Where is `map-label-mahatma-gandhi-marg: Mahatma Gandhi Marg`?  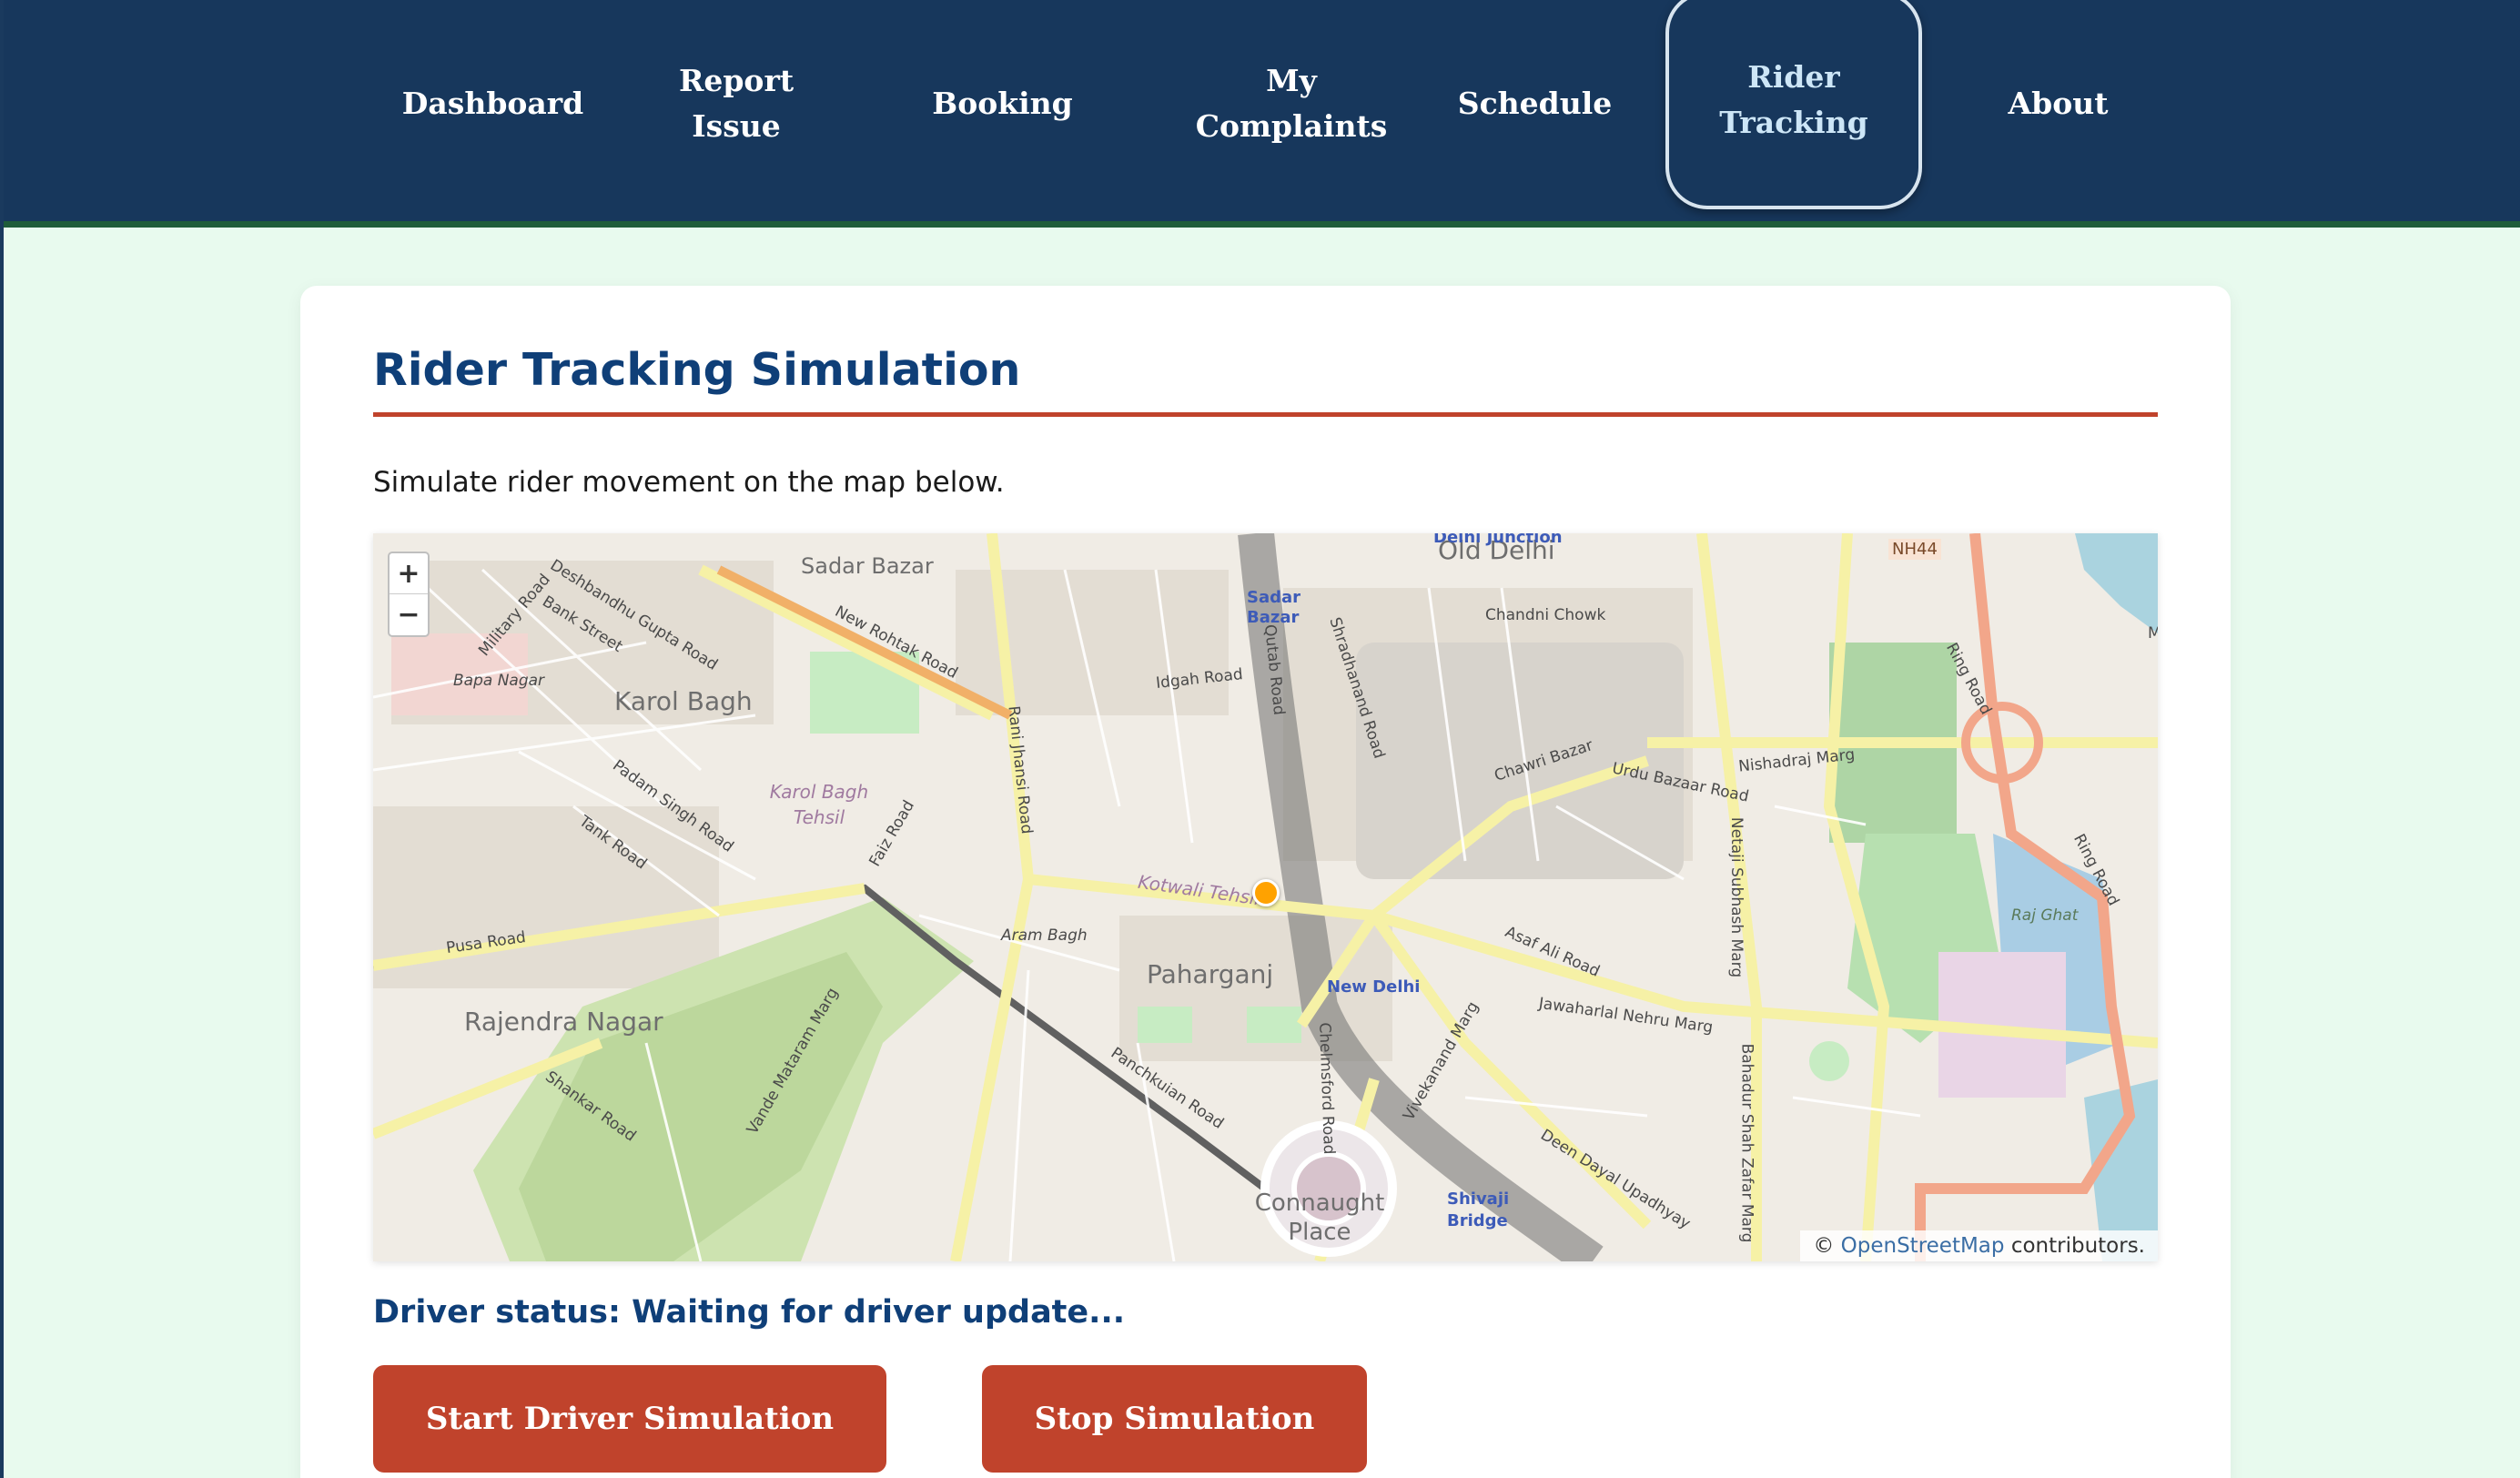
map-label-mahatma-gandhi-marg: Mahatma Gandhi Marg is located at coordinates (2153, 633).